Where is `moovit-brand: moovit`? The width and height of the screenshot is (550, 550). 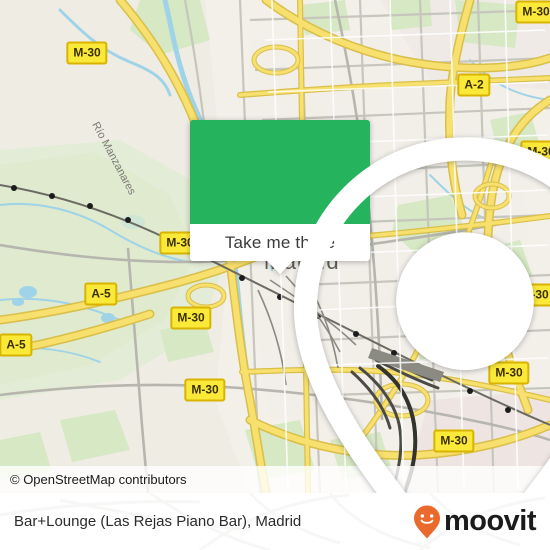
moovit-brand: moovit is located at coordinates (474, 522).